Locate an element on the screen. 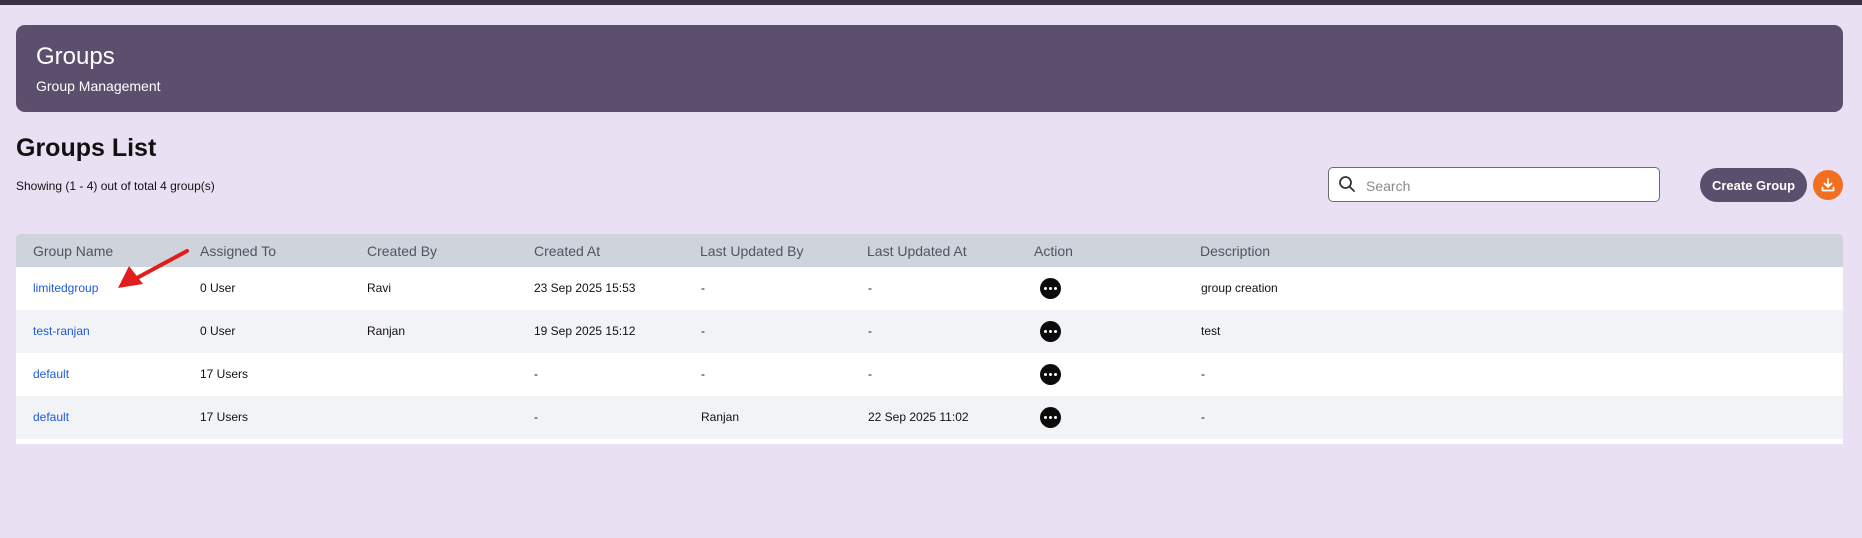  column-header-description: Description is located at coordinates (1235, 251).